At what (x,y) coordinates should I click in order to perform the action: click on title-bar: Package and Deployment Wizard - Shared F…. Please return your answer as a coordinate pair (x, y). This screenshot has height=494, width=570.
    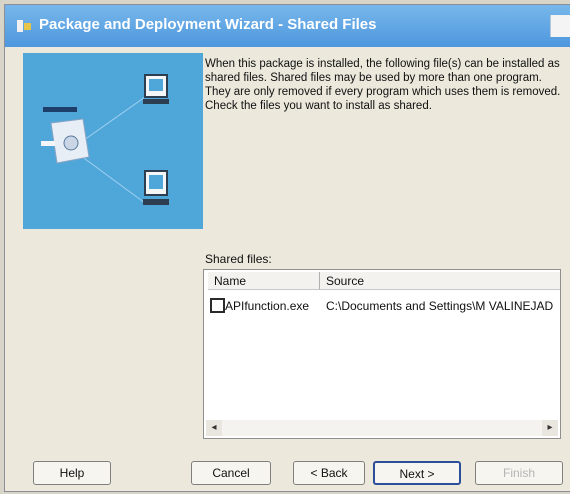
    Looking at the image, I should click on (287, 26).